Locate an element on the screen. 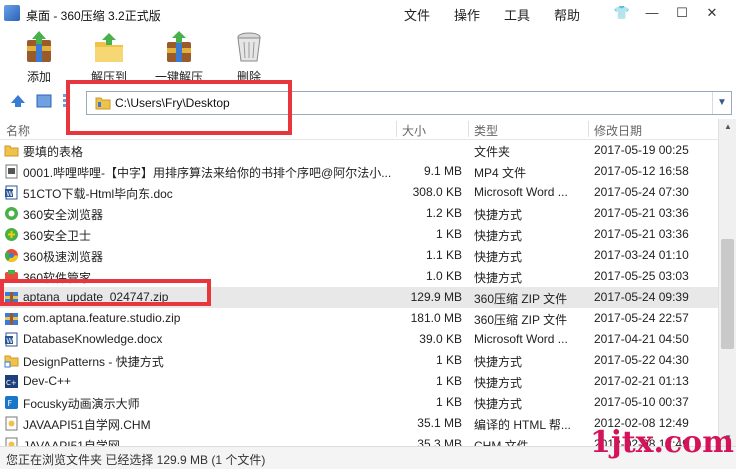 Image resolution: width=736 pixels, height=469 pixels. file-date: 2017-05-24 22:57 is located at coordinates (641, 318).